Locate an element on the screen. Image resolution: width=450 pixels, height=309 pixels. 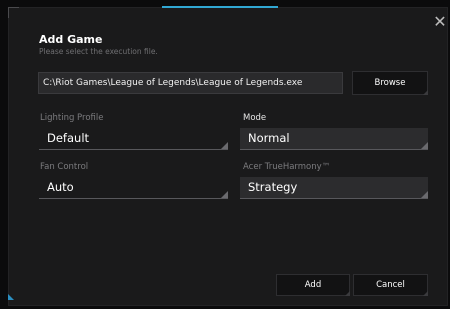
mode-value: Normal is located at coordinates (269, 138).